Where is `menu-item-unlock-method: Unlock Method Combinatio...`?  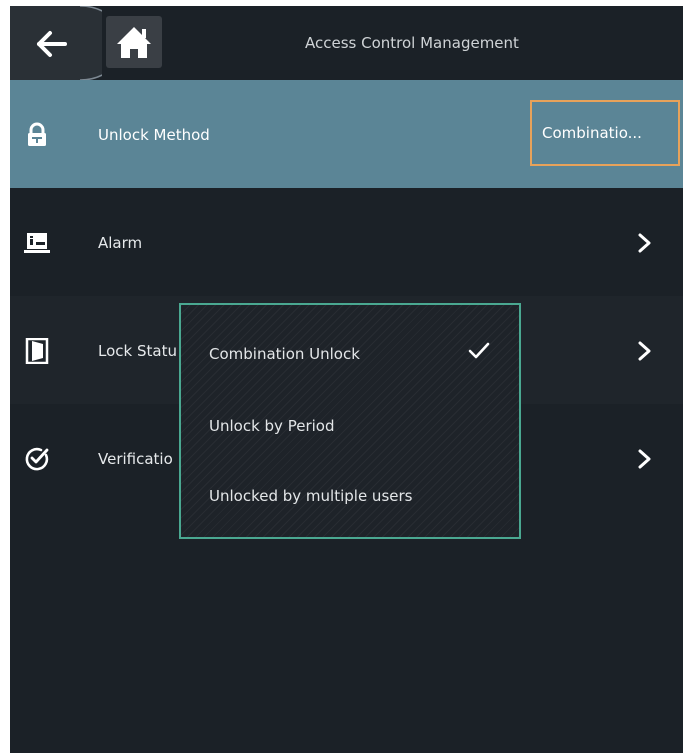 menu-item-unlock-method: Unlock Method Combinatio... is located at coordinates (346, 134).